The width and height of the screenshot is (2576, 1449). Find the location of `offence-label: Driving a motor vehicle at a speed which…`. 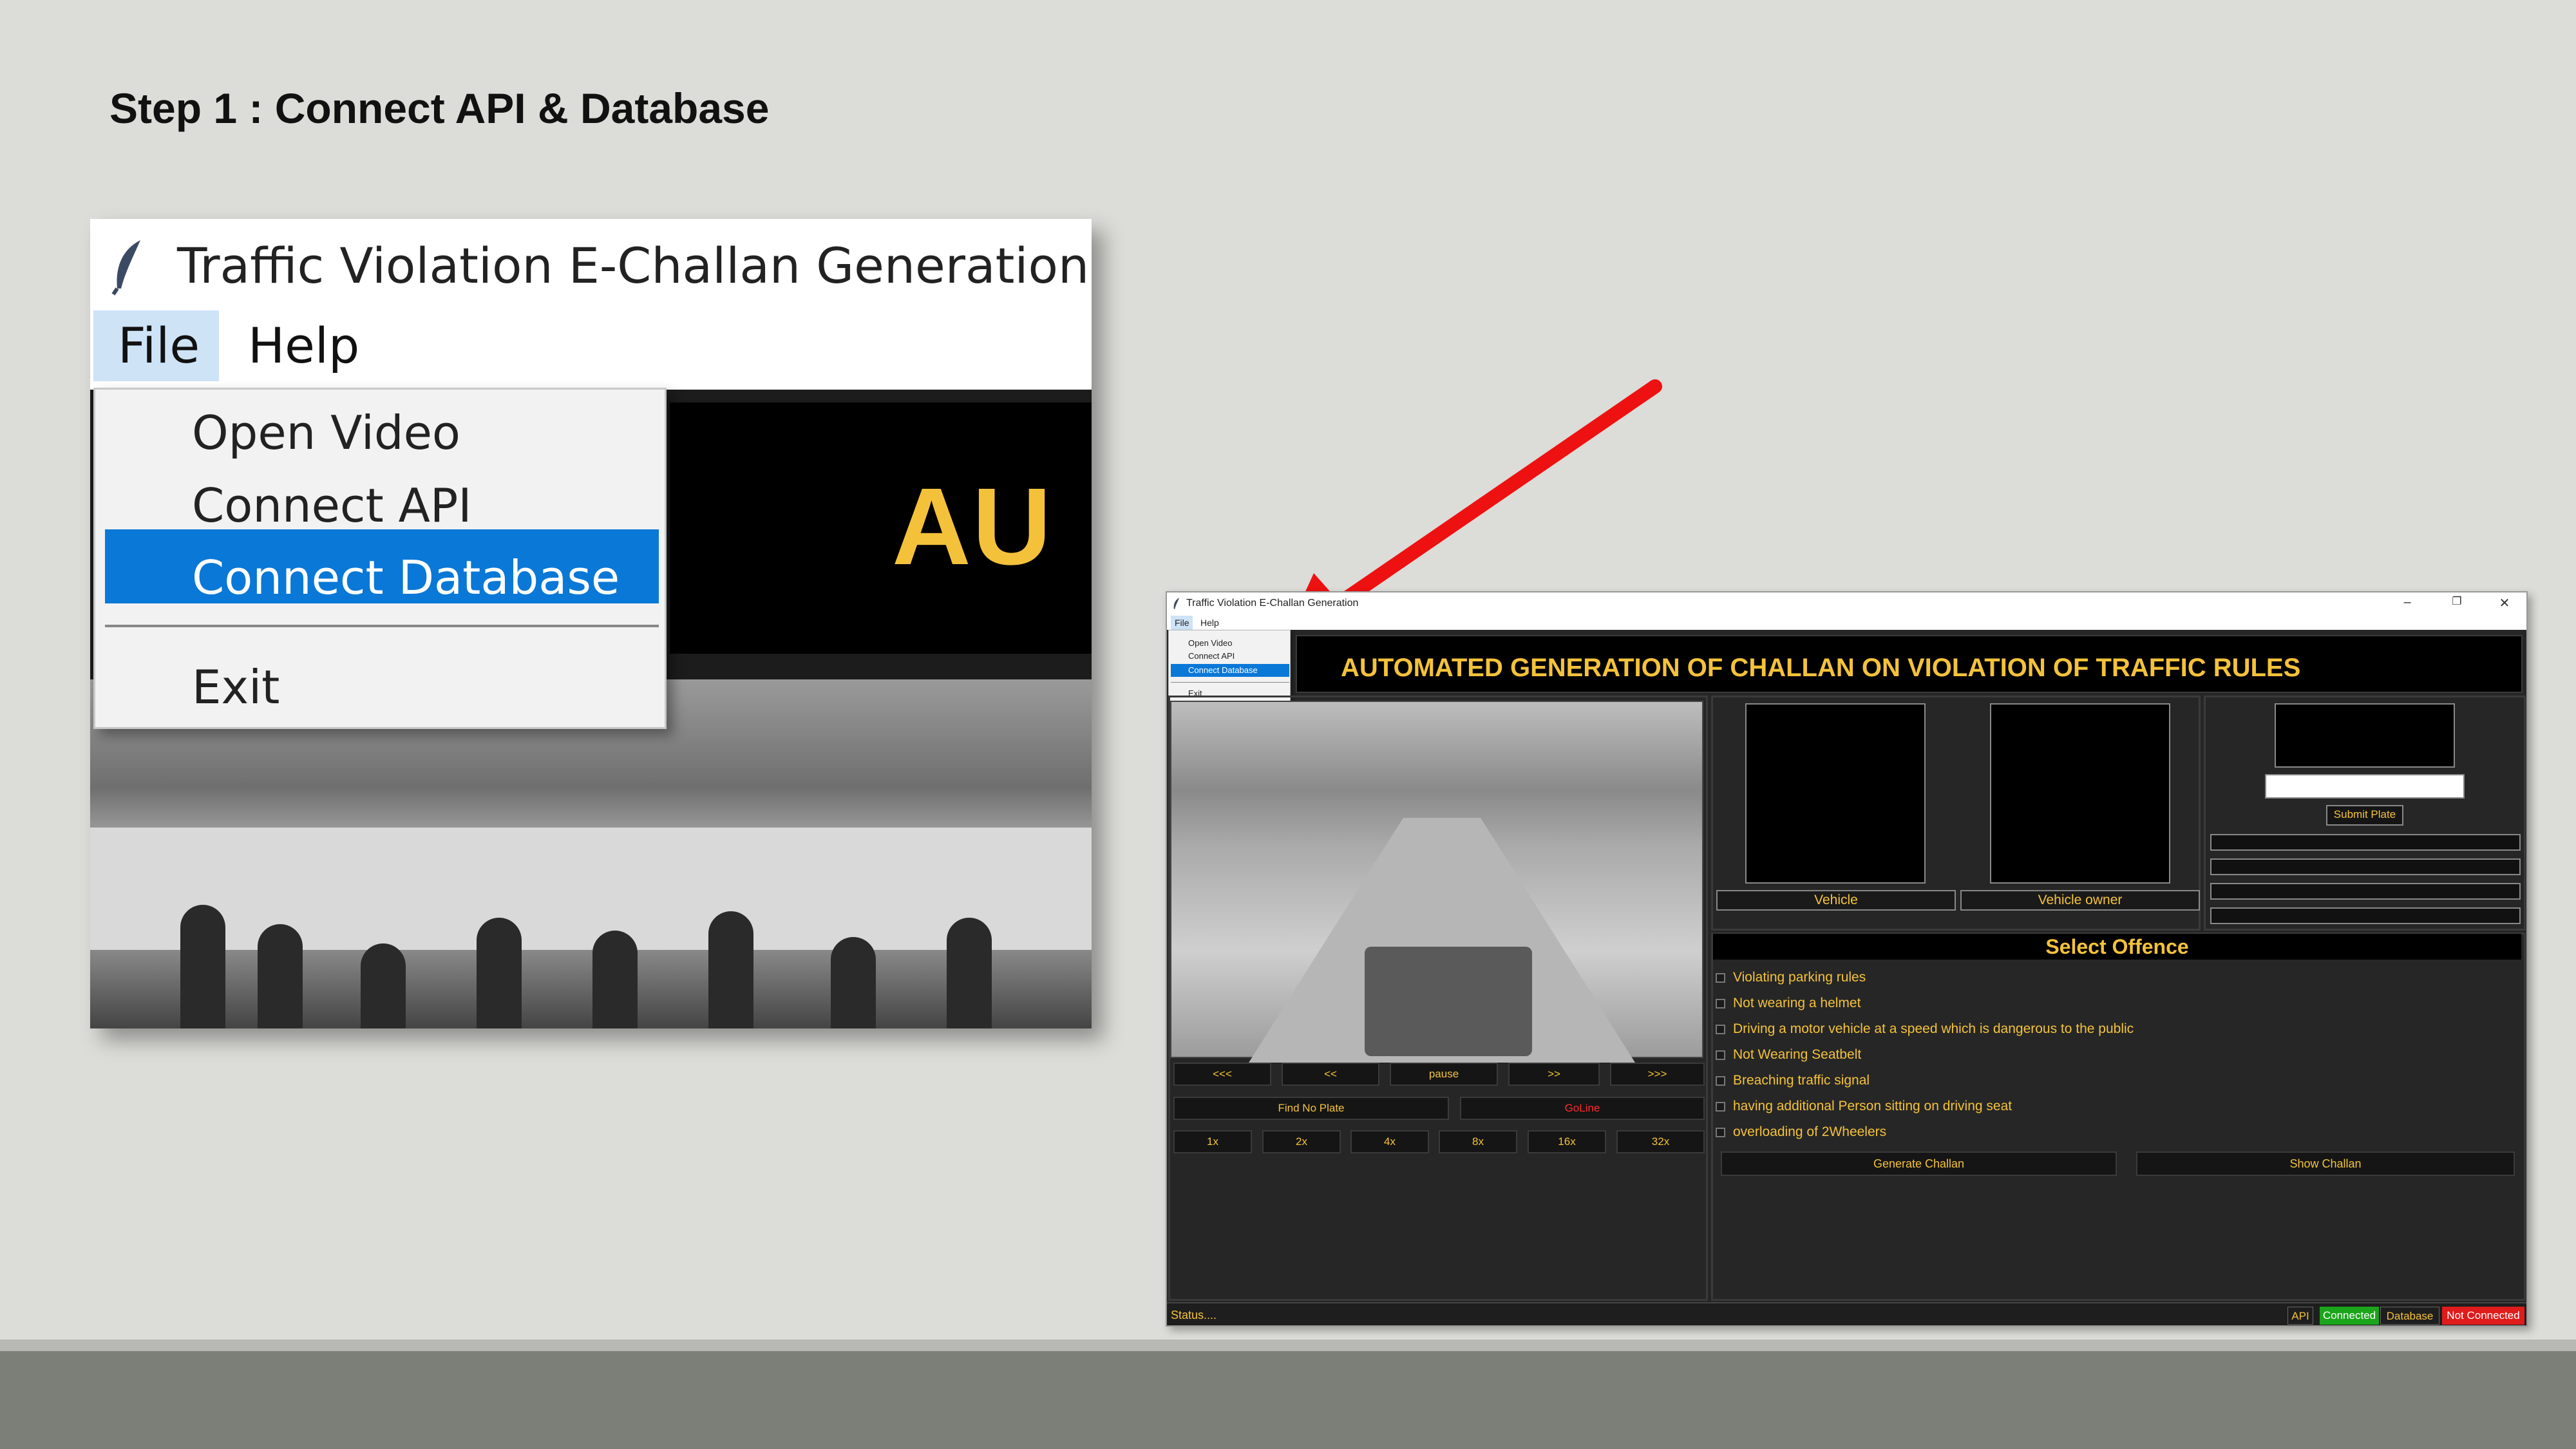

offence-label: Driving a motor vehicle at a speed which… is located at coordinates (1933, 1028).